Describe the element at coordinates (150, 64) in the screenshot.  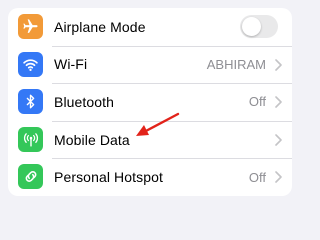
I see `row-wifi: Wi-Fi ABHIRAM` at that location.